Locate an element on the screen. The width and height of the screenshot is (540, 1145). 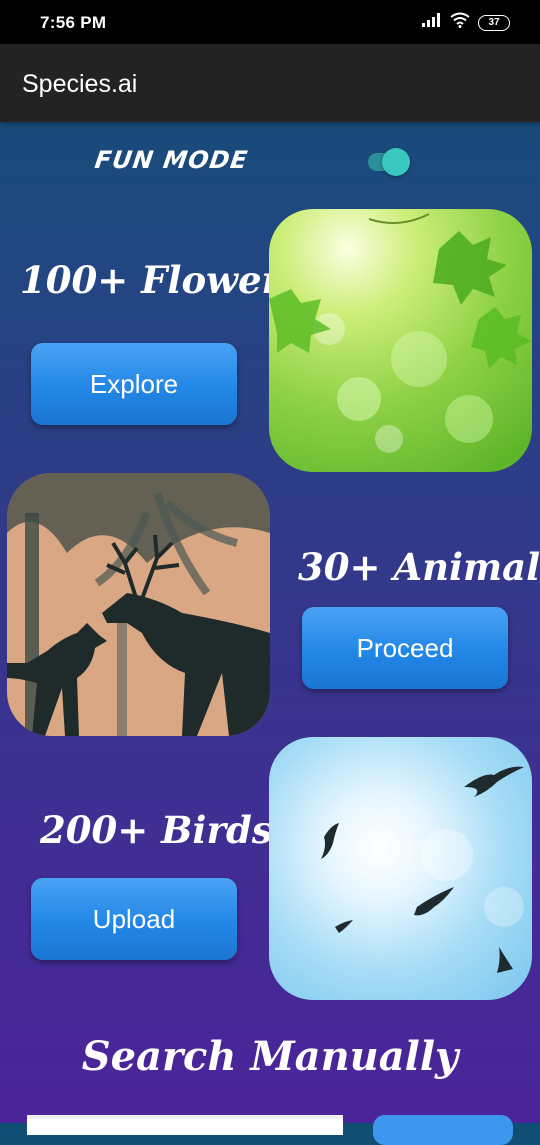
wifi-icon is located at coordinates (460, 22).